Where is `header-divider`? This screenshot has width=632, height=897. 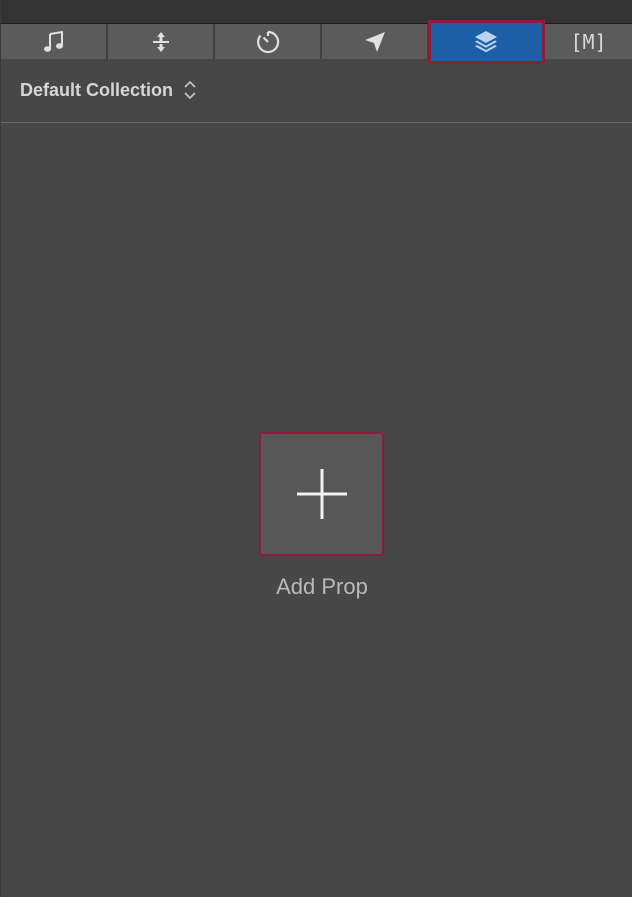 header-divider is located at coordinates (316, 122).